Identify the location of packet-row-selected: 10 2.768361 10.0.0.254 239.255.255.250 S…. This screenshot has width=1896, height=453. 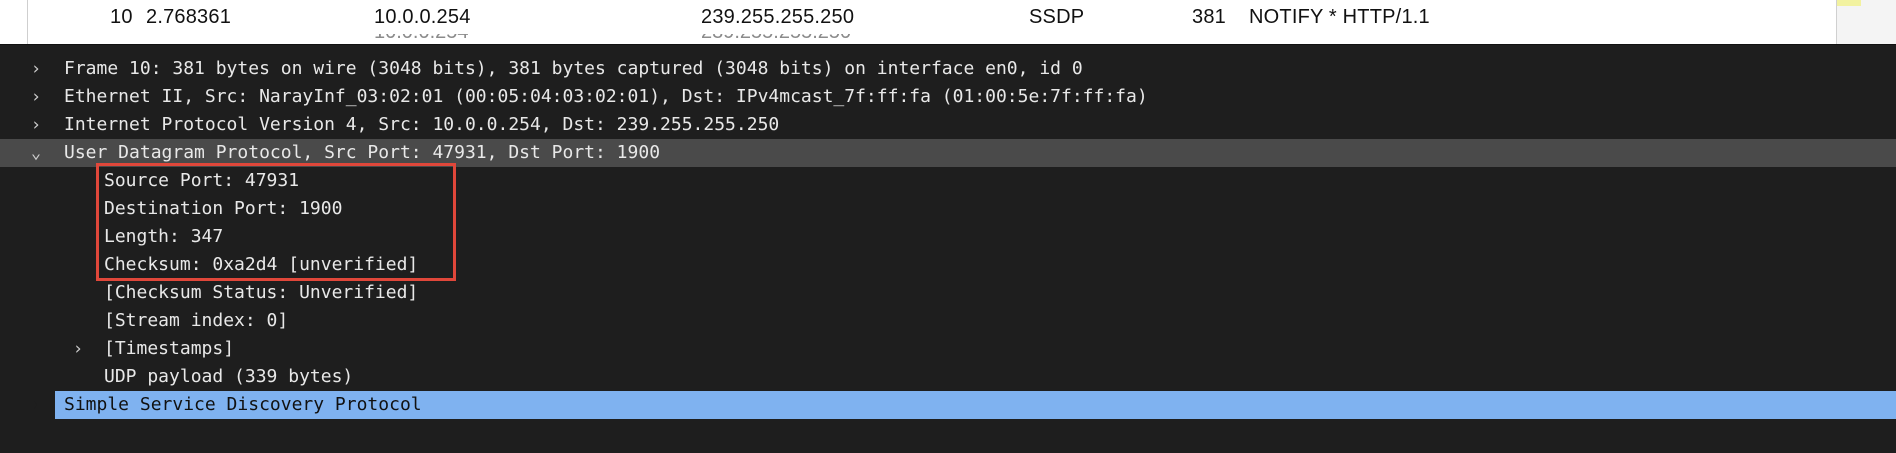
(918, 17).